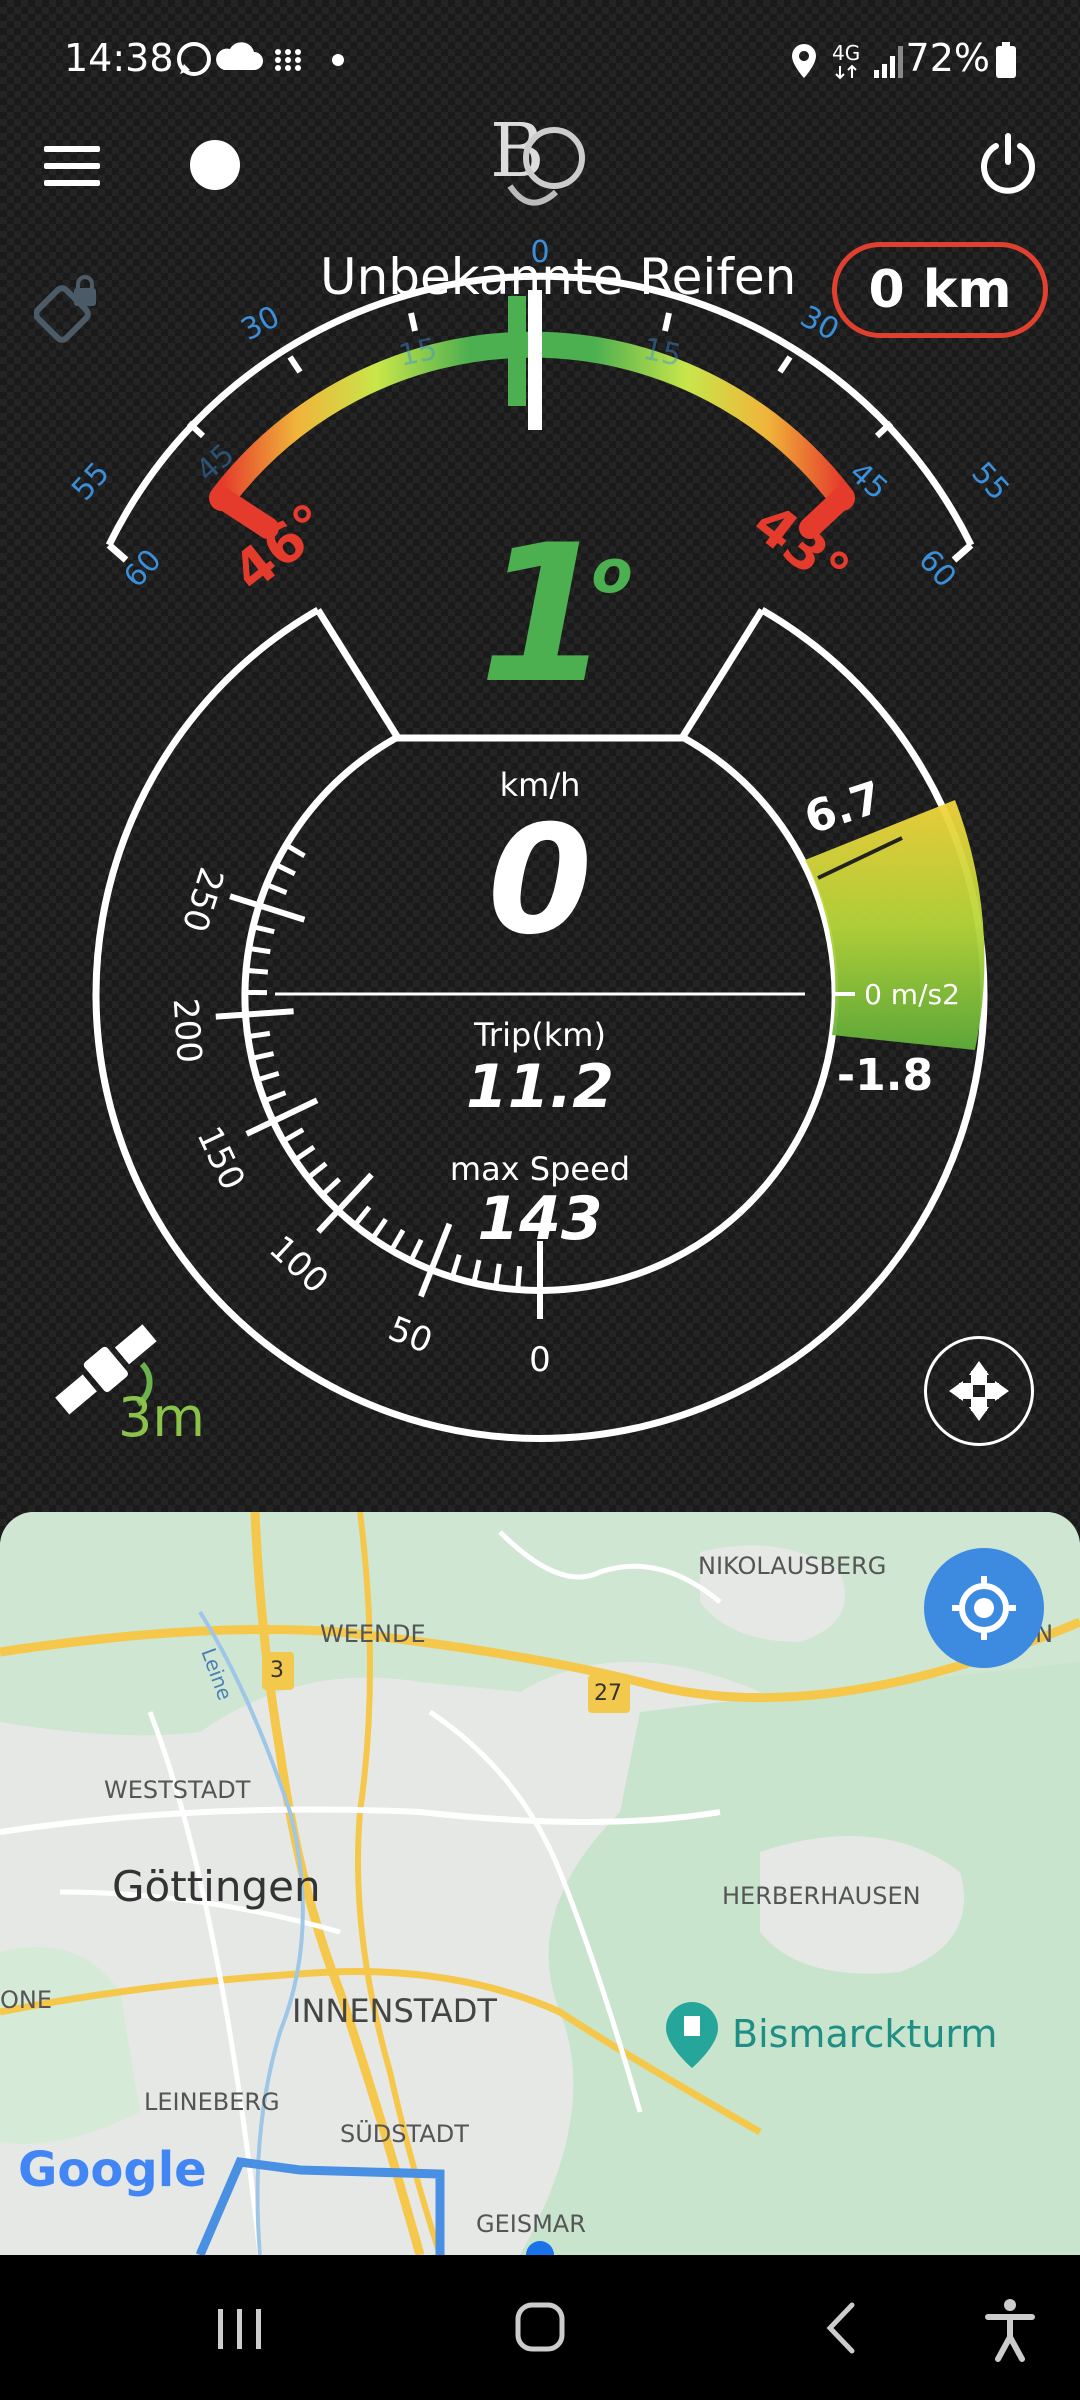  I want to click on lean-scale-right-55: 55, so click(990, 482).